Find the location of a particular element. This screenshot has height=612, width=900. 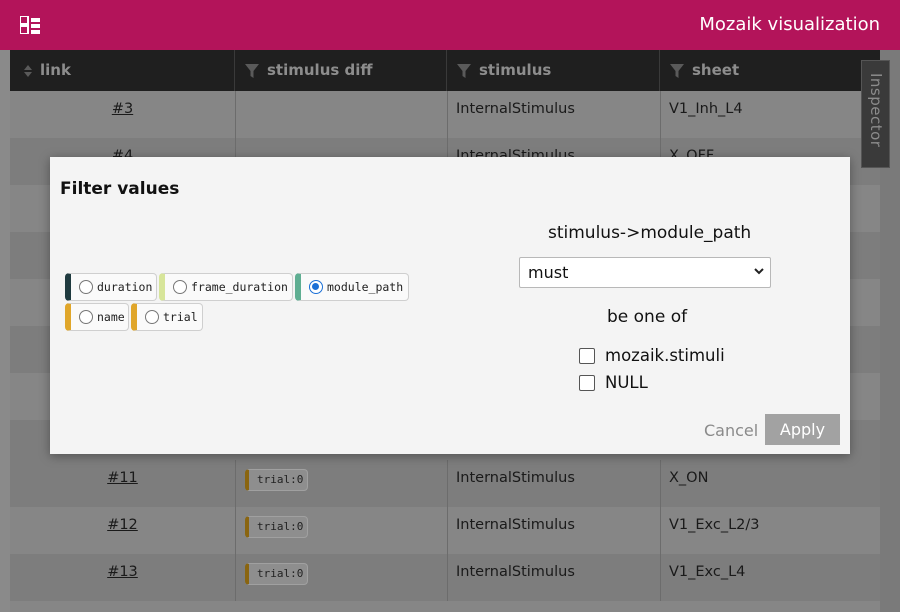

cancel-button: Cancel is located at coordinates (731, 430).